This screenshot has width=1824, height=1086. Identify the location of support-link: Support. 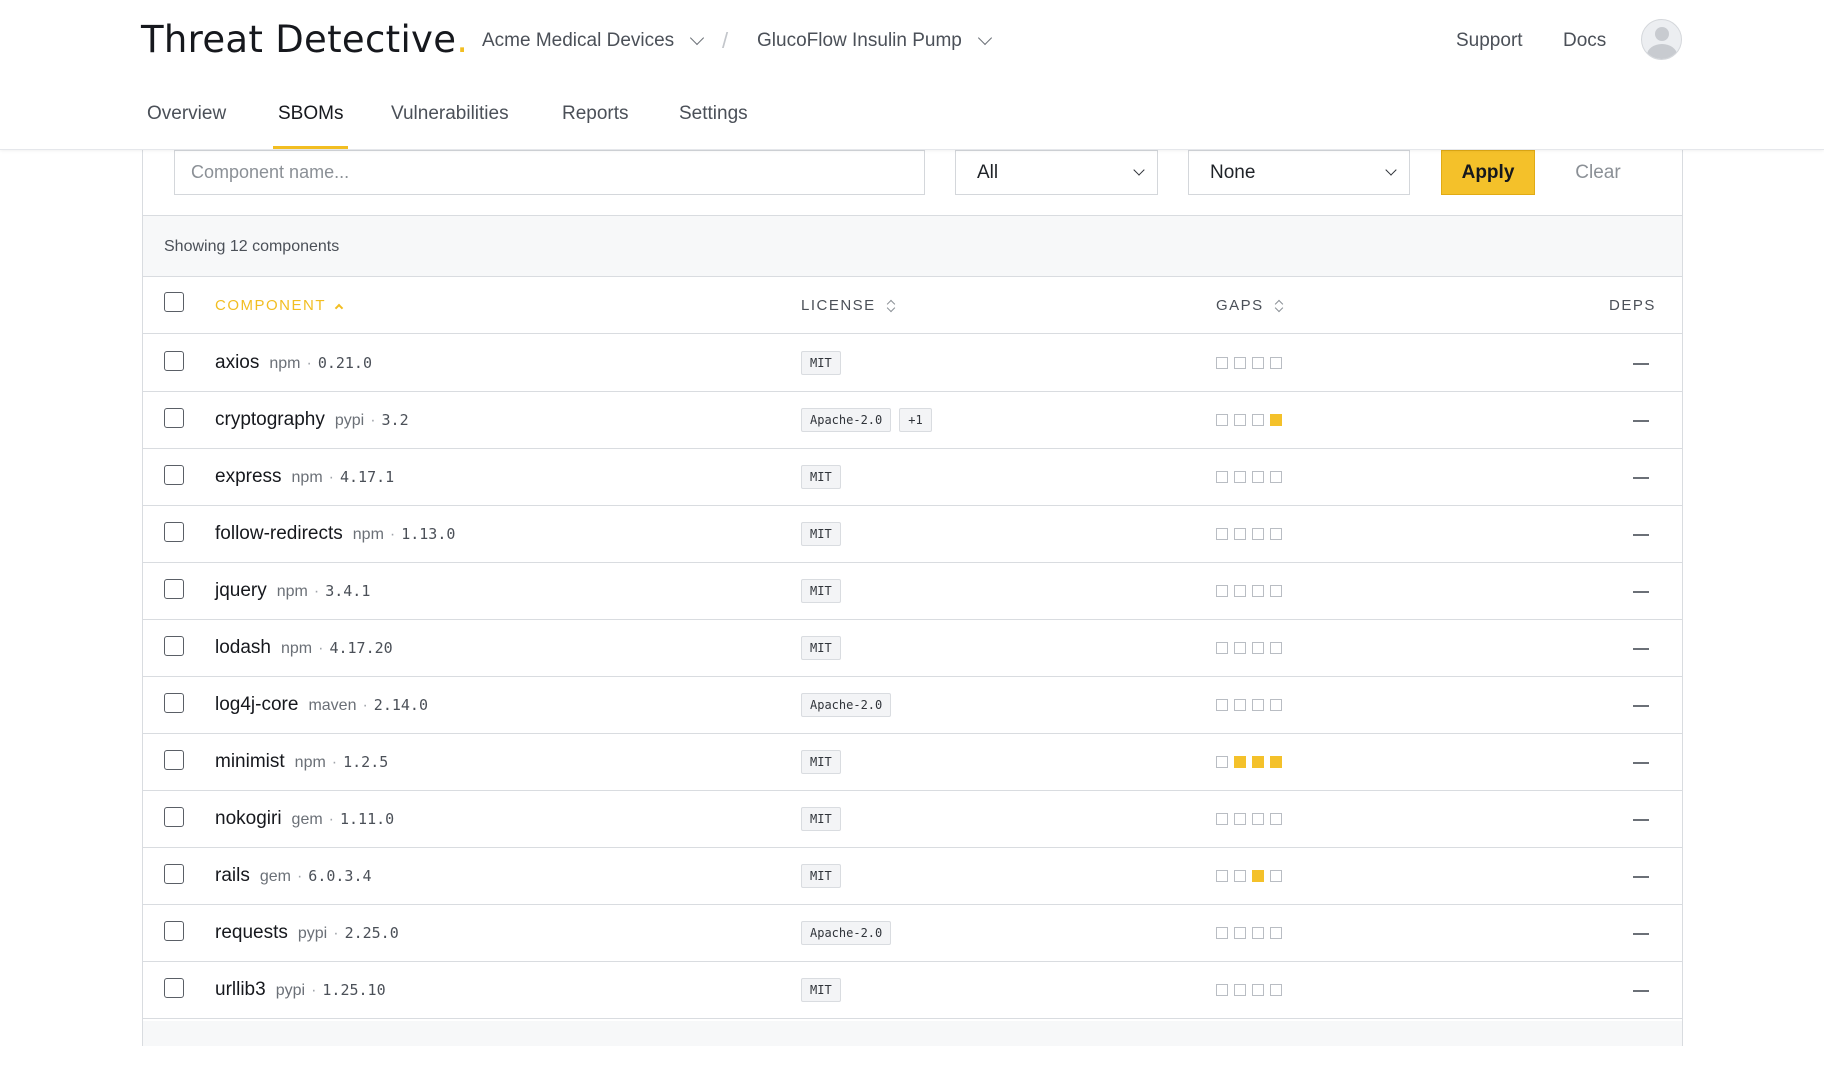
(1489, 41).